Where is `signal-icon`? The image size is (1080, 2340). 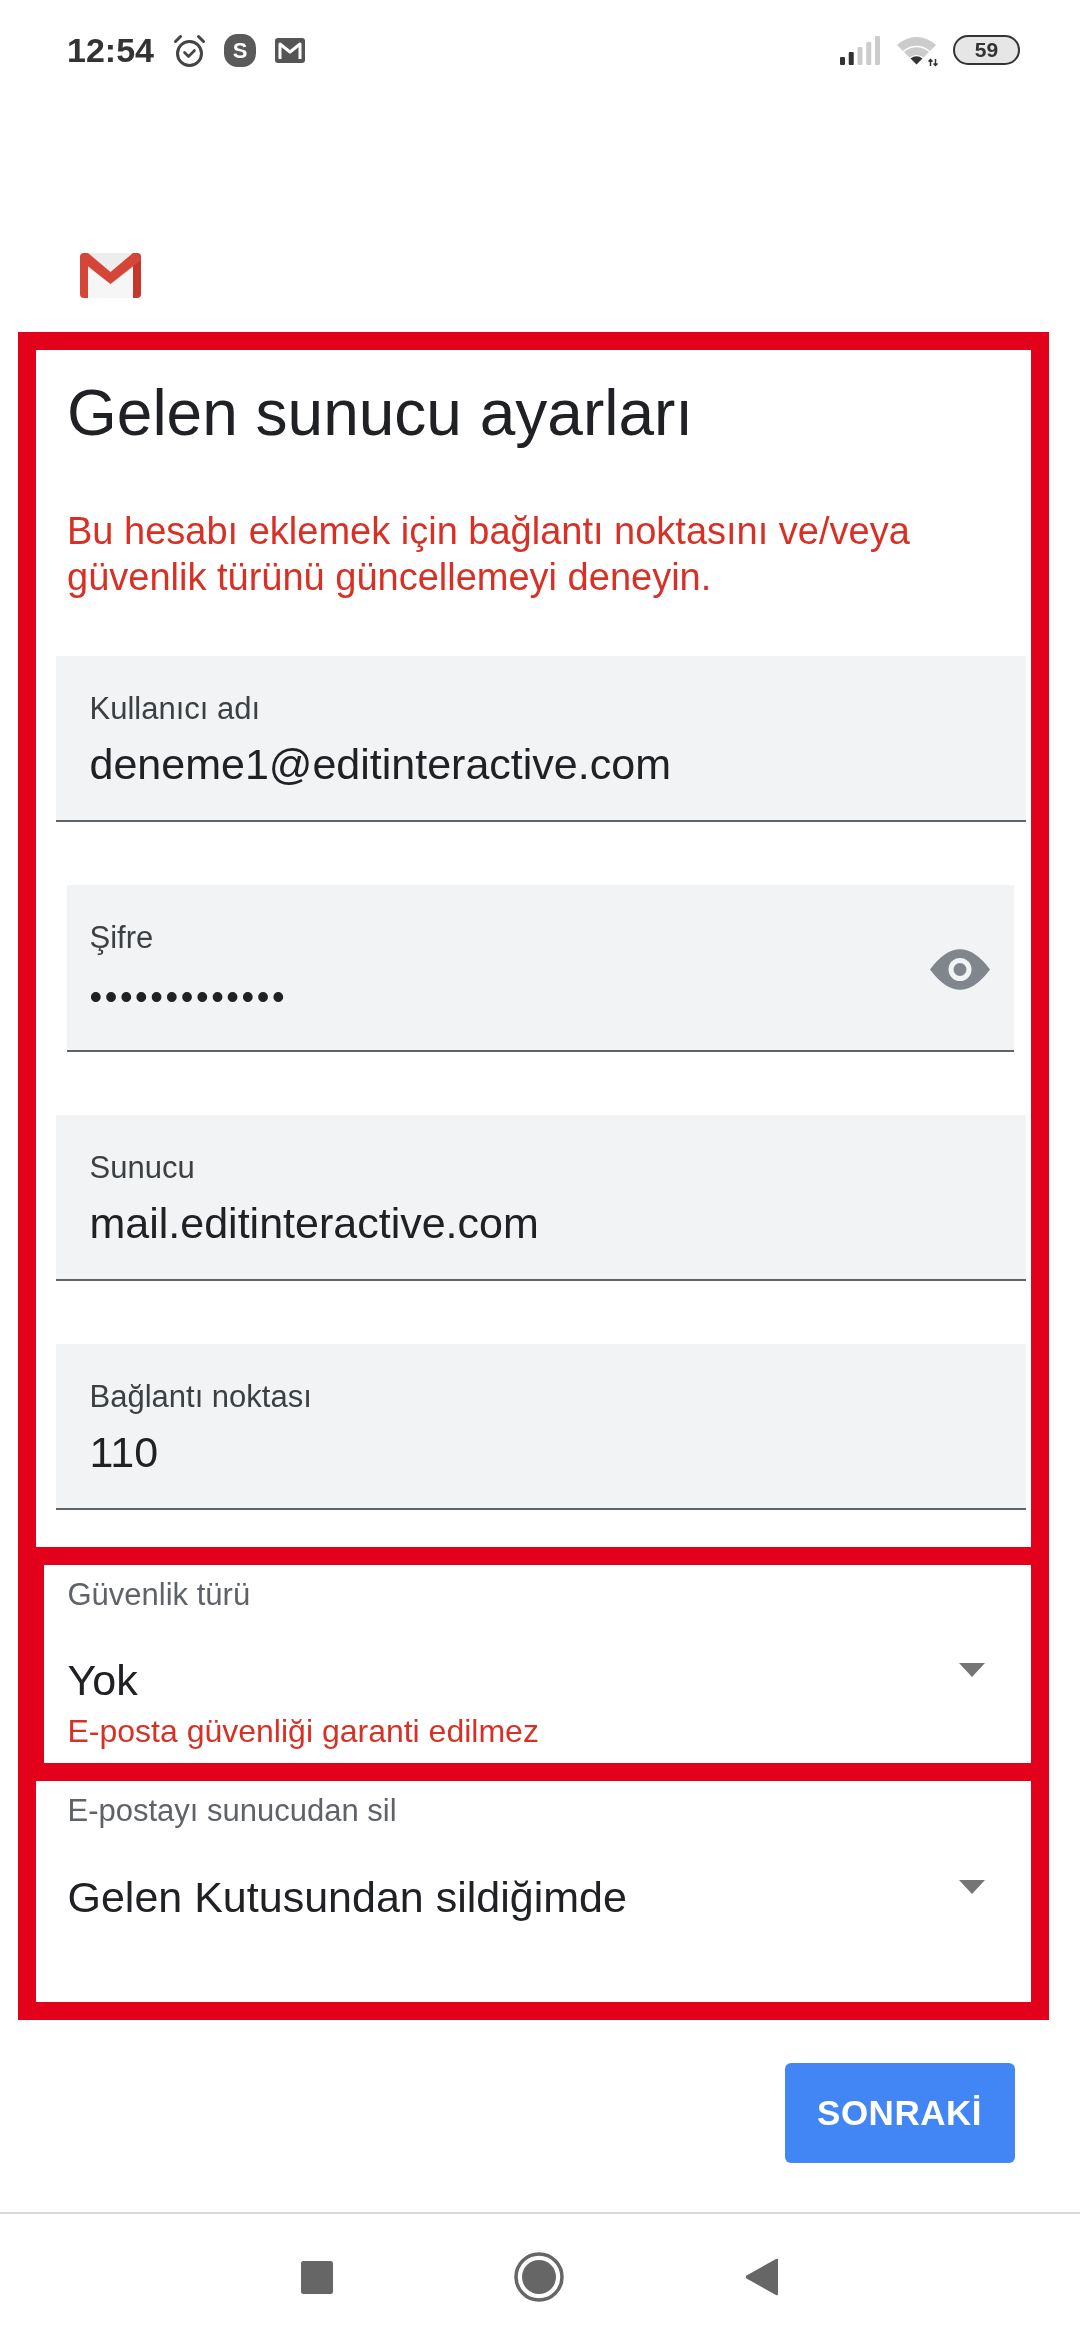
signal-icon is located at coordinates (860, 50).